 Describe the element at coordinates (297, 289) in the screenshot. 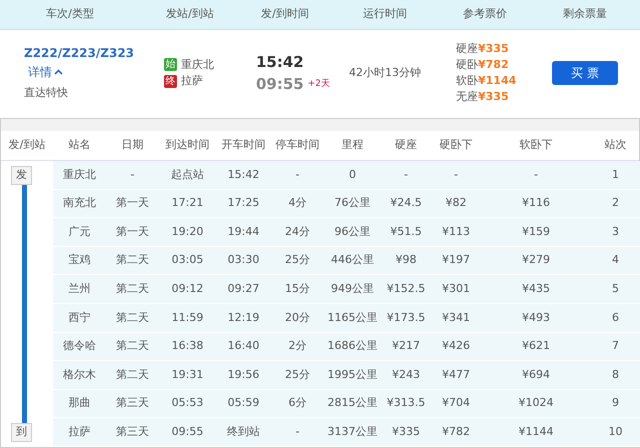

I see `table-cell: 15分` at that location.